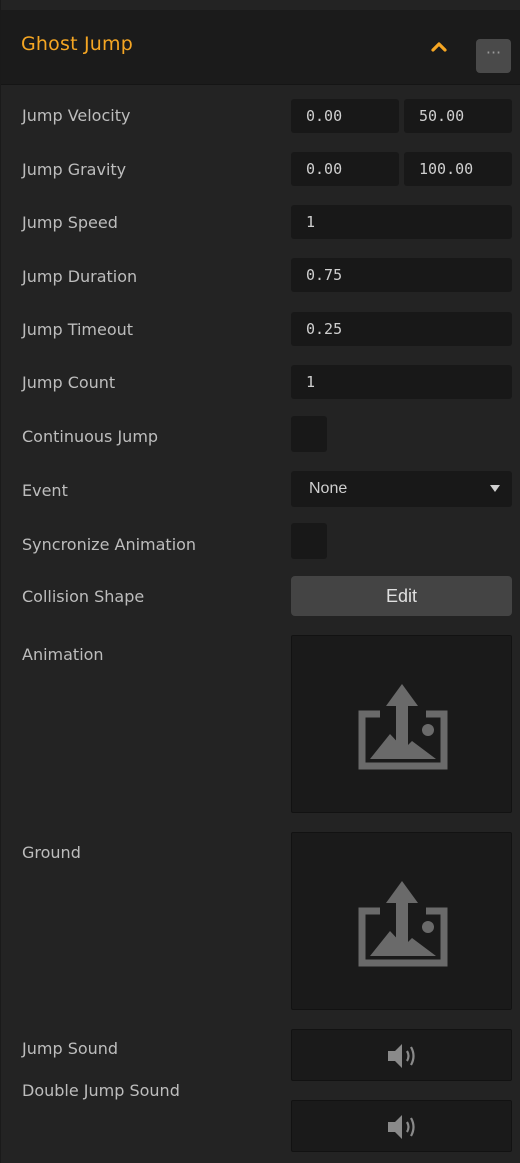  What do you see at coordinates (309, 434) in the screenshot?
I see `continuous-jump-checkbox` at bounding box center [309, 434].